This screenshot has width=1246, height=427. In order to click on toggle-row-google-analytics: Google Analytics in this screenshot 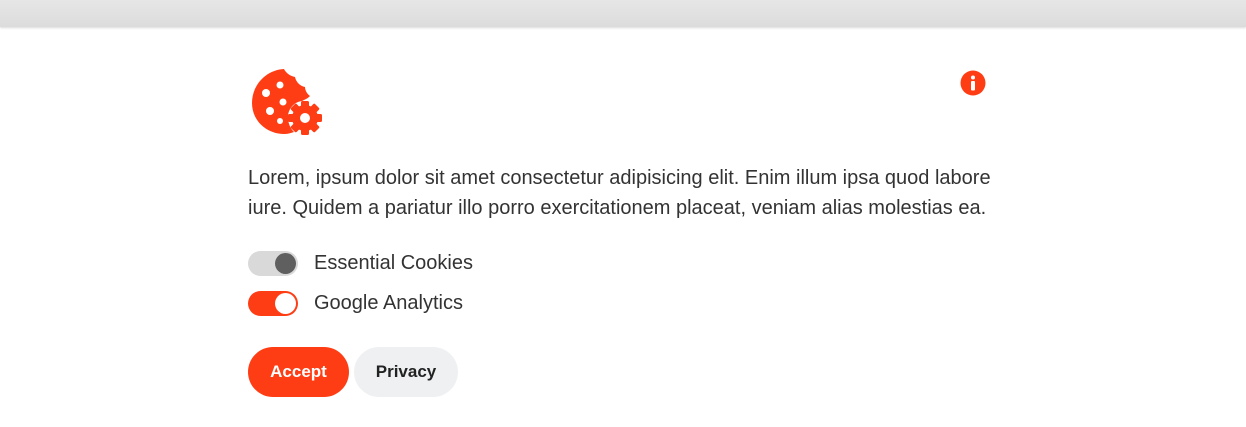, I will do `click(355, 303)`.